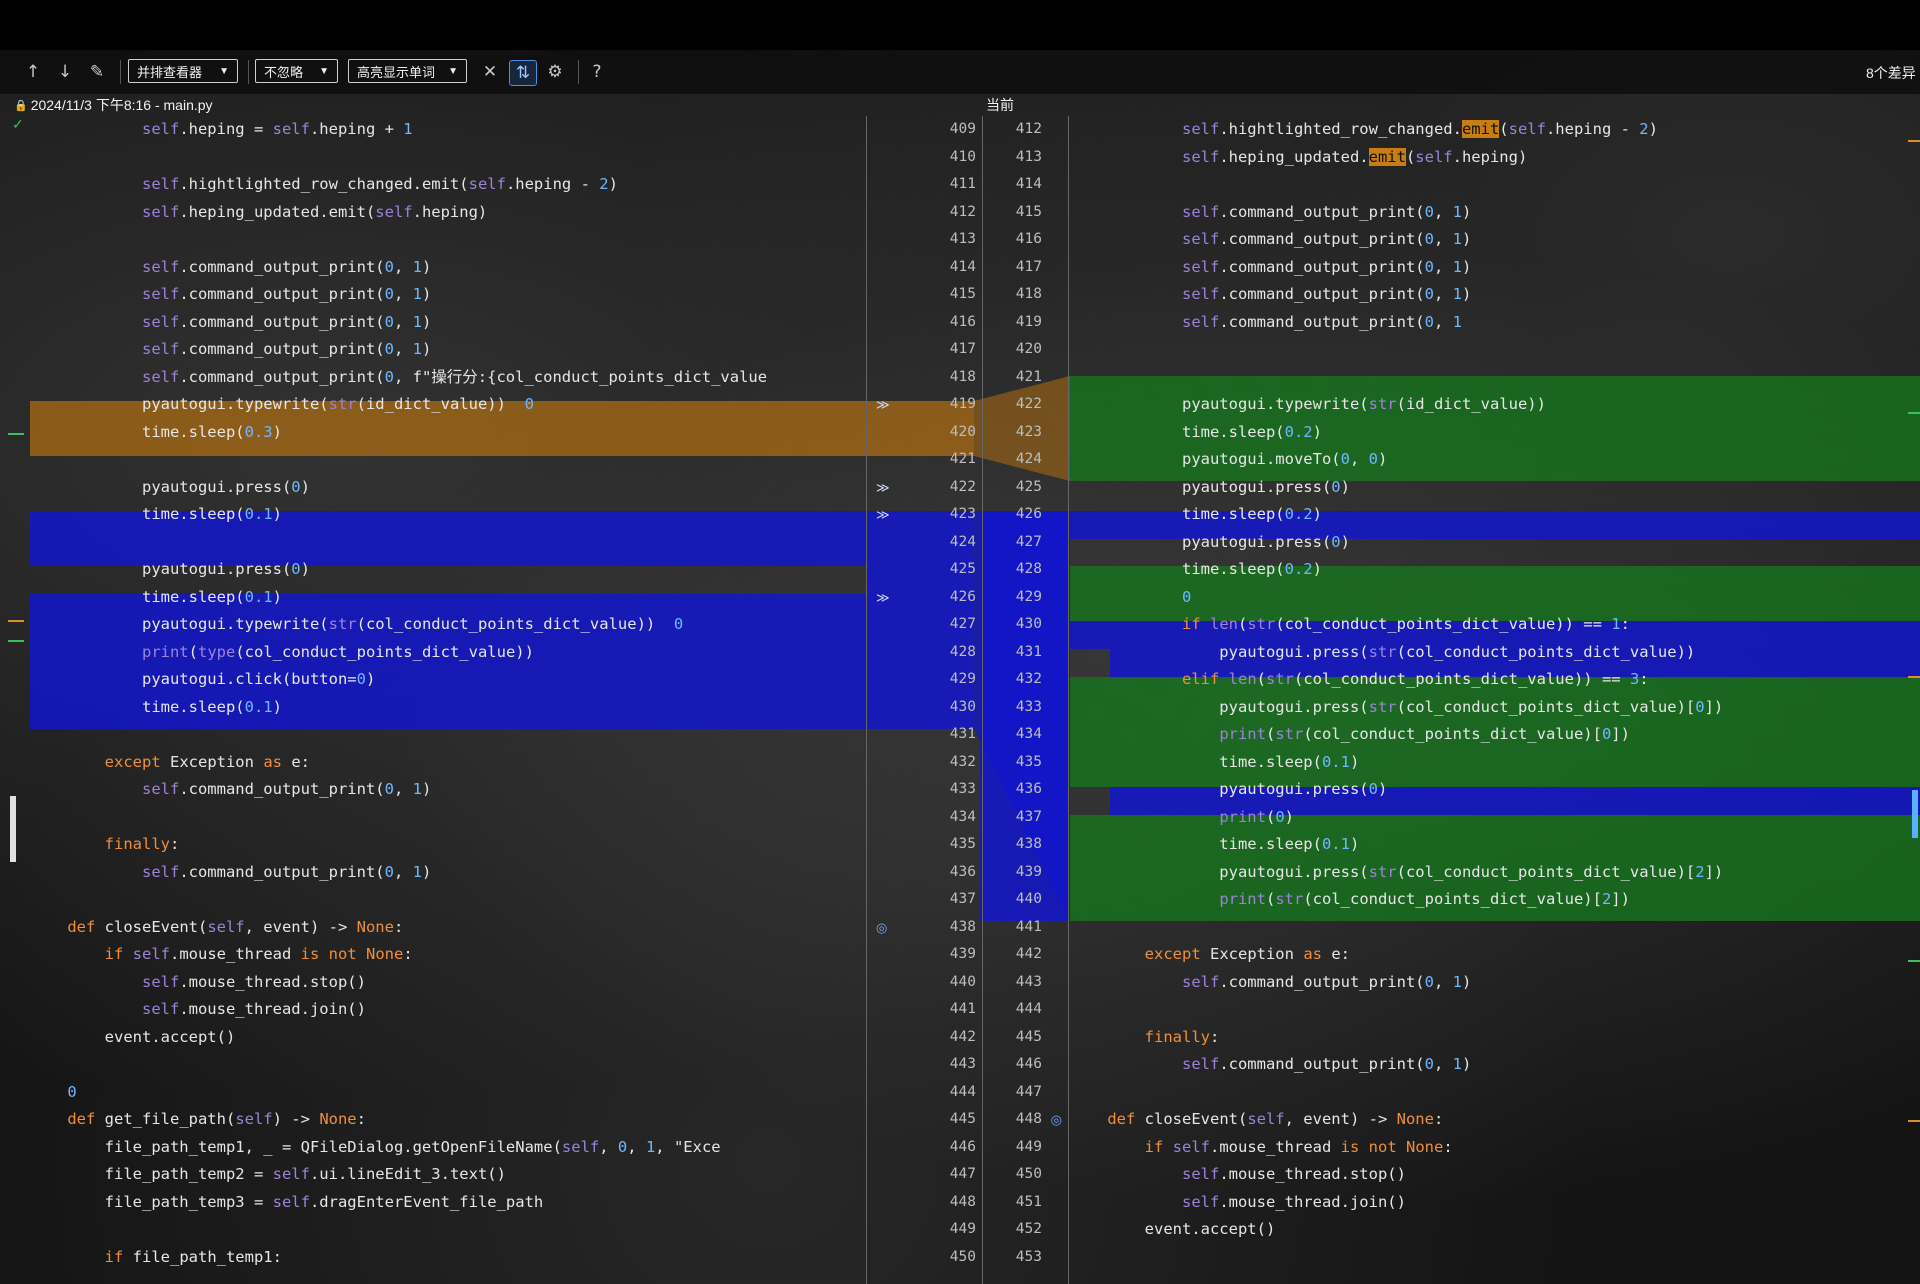  What do you see at coordinates (65, 72) in the screenshot?
I see `next-difference-icon: ↓` at bounding box center [65, 72].